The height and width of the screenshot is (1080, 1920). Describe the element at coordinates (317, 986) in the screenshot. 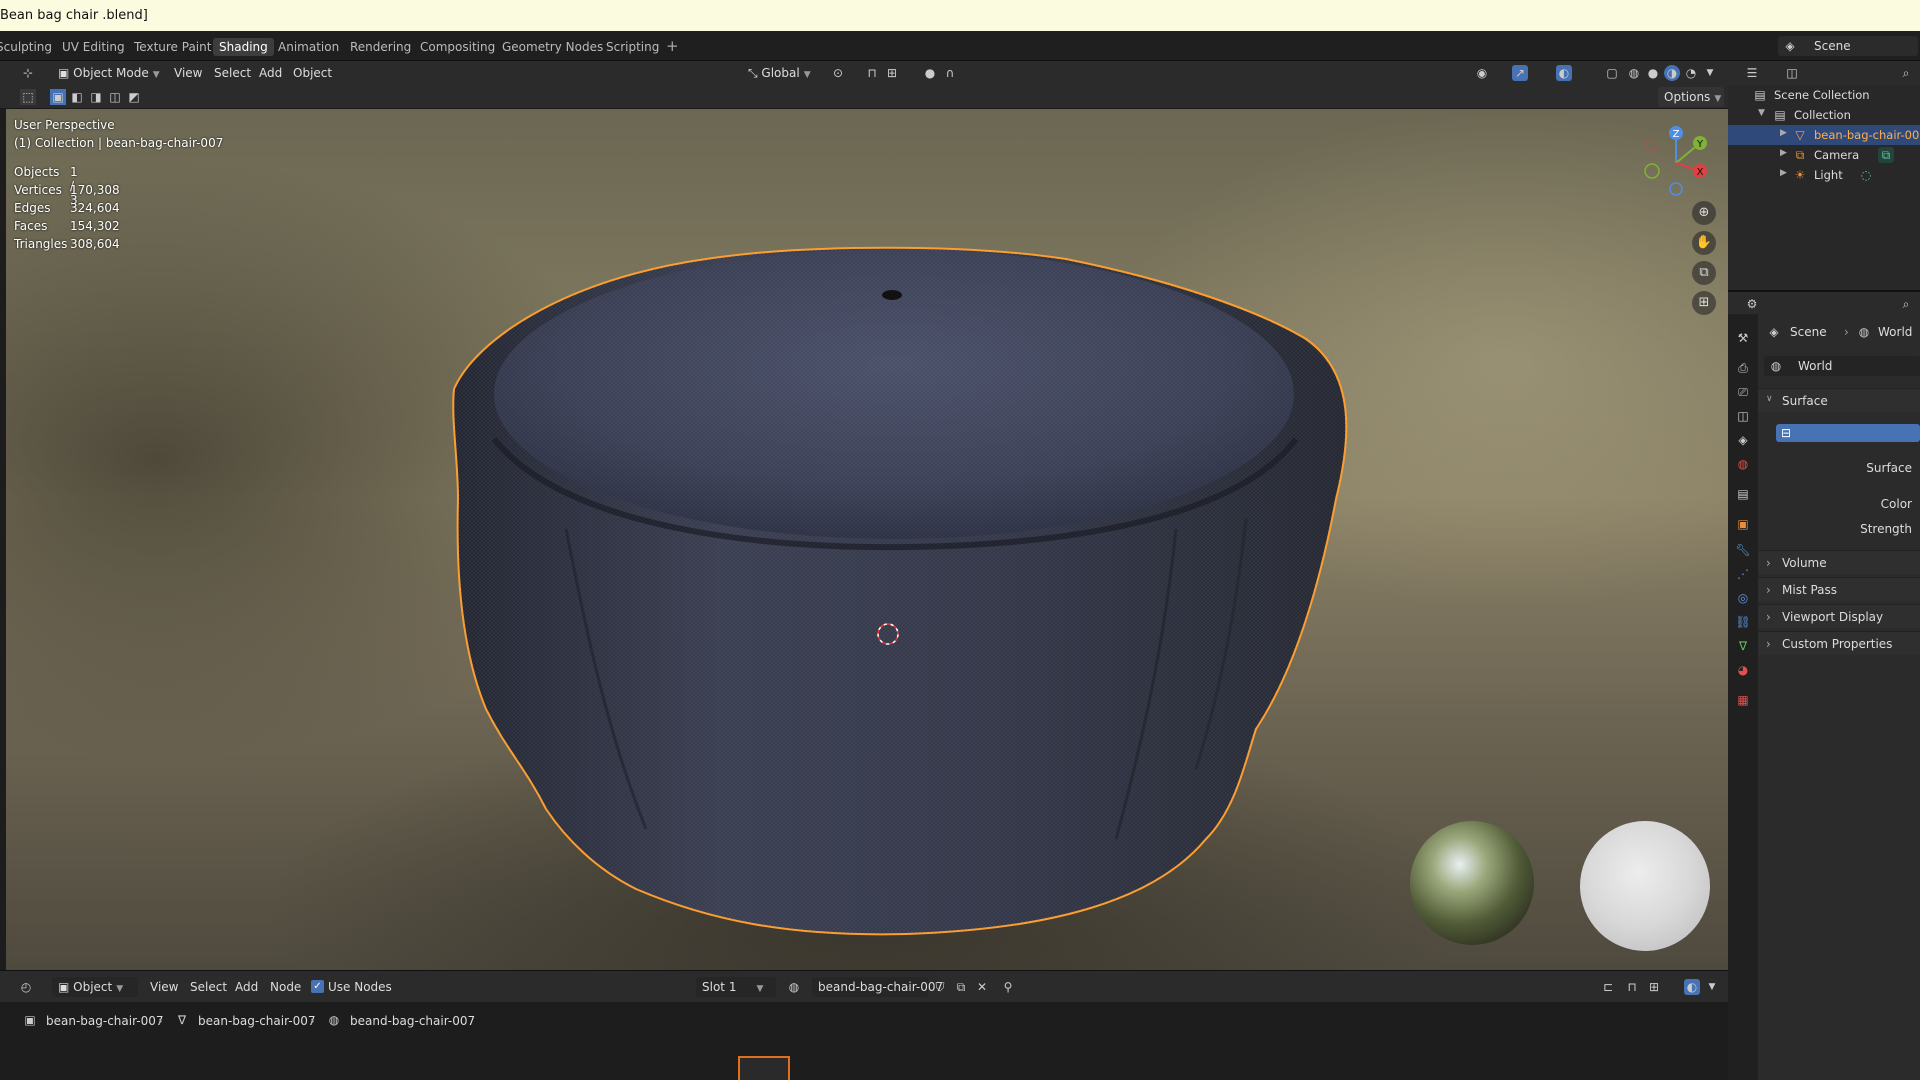

I see `use-nodes-checkbox: ✓` at that location.